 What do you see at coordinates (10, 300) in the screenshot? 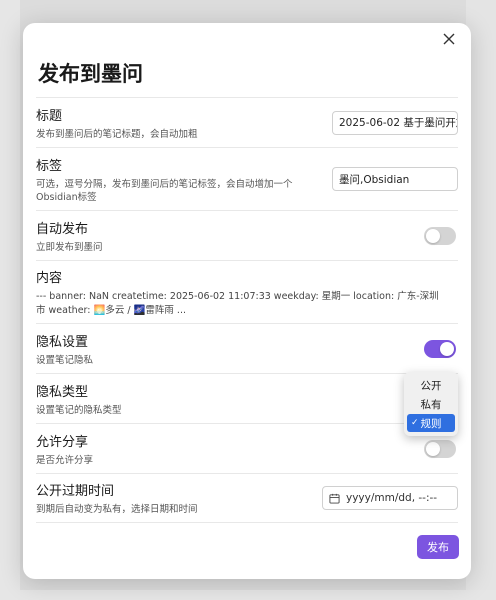
I see `background-sidebar` at bounding box center [10, 300].